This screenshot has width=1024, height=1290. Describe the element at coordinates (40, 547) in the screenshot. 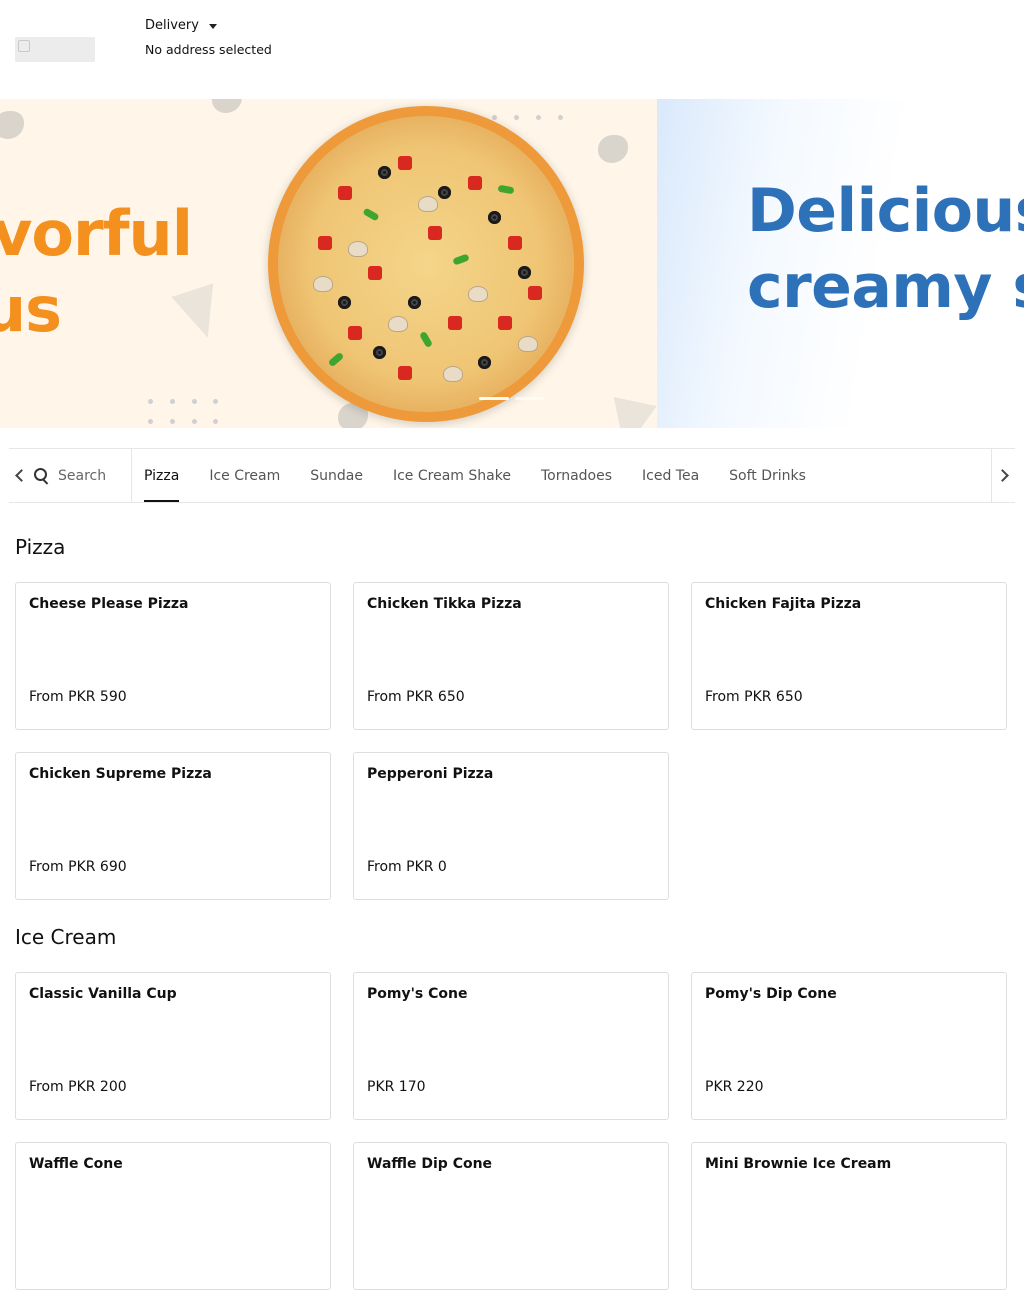

I see `section-title-pizza: Pizza` at that location.